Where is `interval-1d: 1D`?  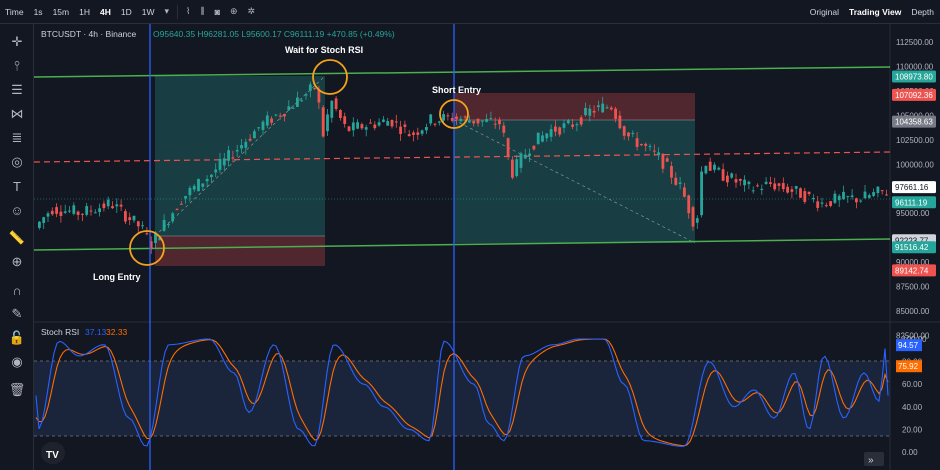 interval-1d: 1D is located at coordinates (126, 12).